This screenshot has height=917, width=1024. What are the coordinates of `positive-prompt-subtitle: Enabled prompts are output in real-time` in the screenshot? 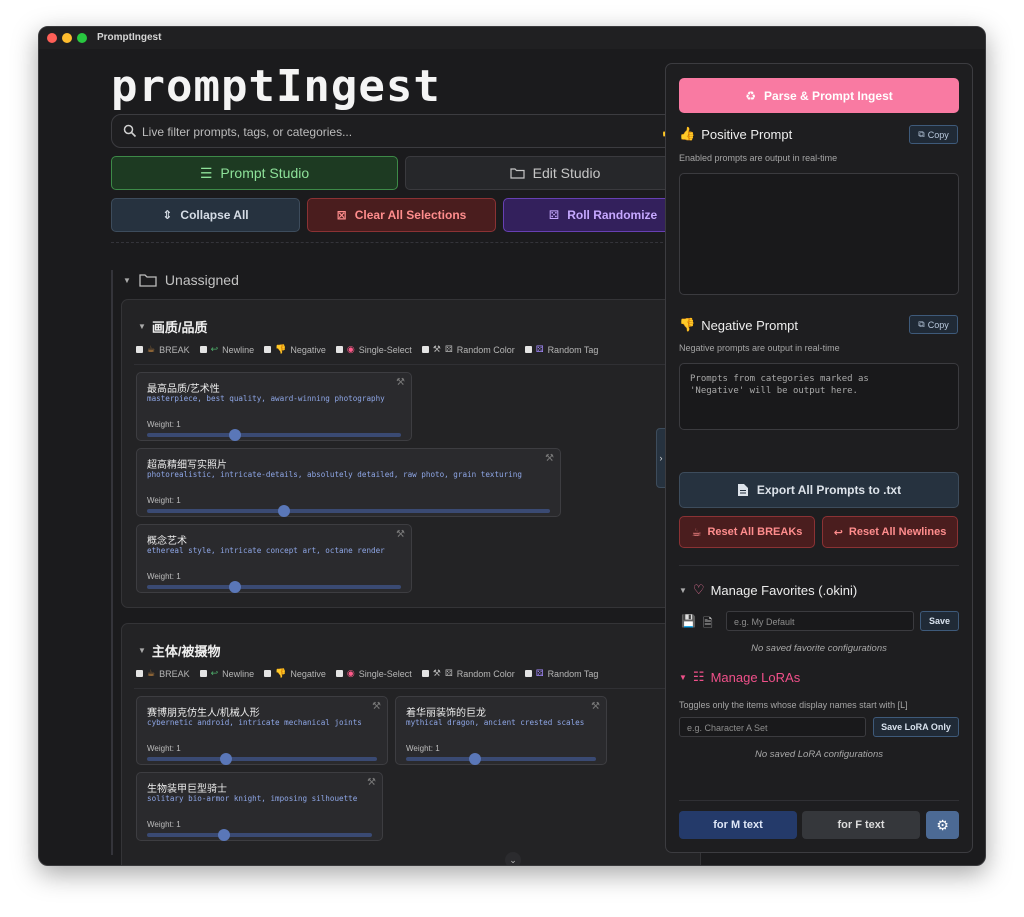 It's located at (758, 158).